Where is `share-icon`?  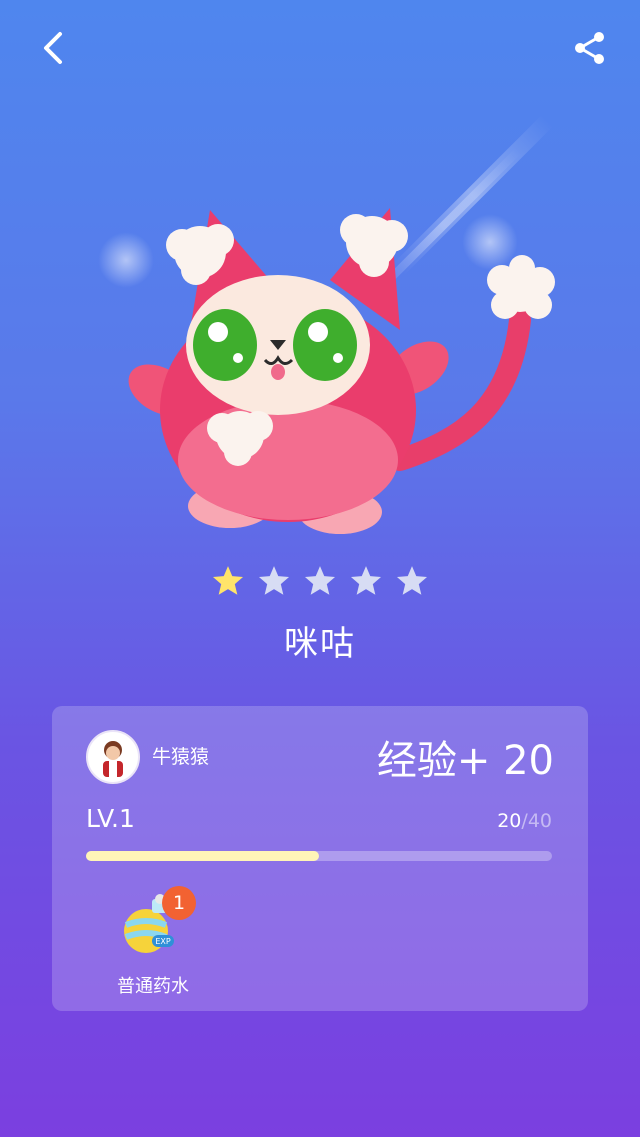
share-icon is located at coordinates (589, 48).